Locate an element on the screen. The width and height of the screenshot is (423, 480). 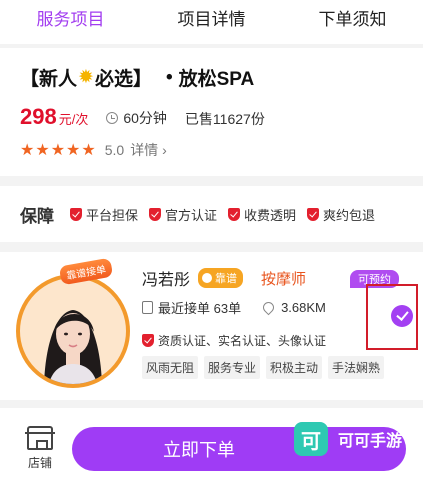
guarantee-item: 官方认证 is located at coordinates (183, 214).